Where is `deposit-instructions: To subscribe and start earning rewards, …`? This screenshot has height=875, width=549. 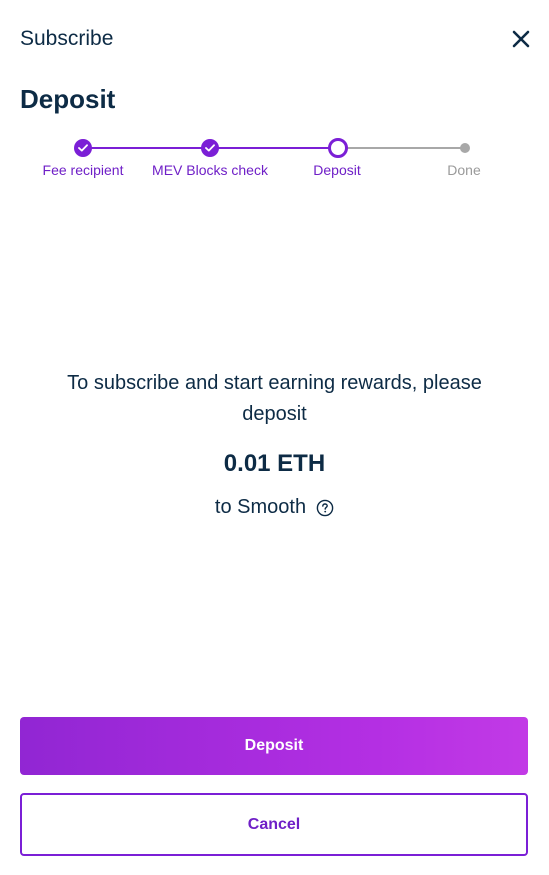 deposit-instructions: To subscribe and start earning rewards, … is located at coordinates (274, 398).